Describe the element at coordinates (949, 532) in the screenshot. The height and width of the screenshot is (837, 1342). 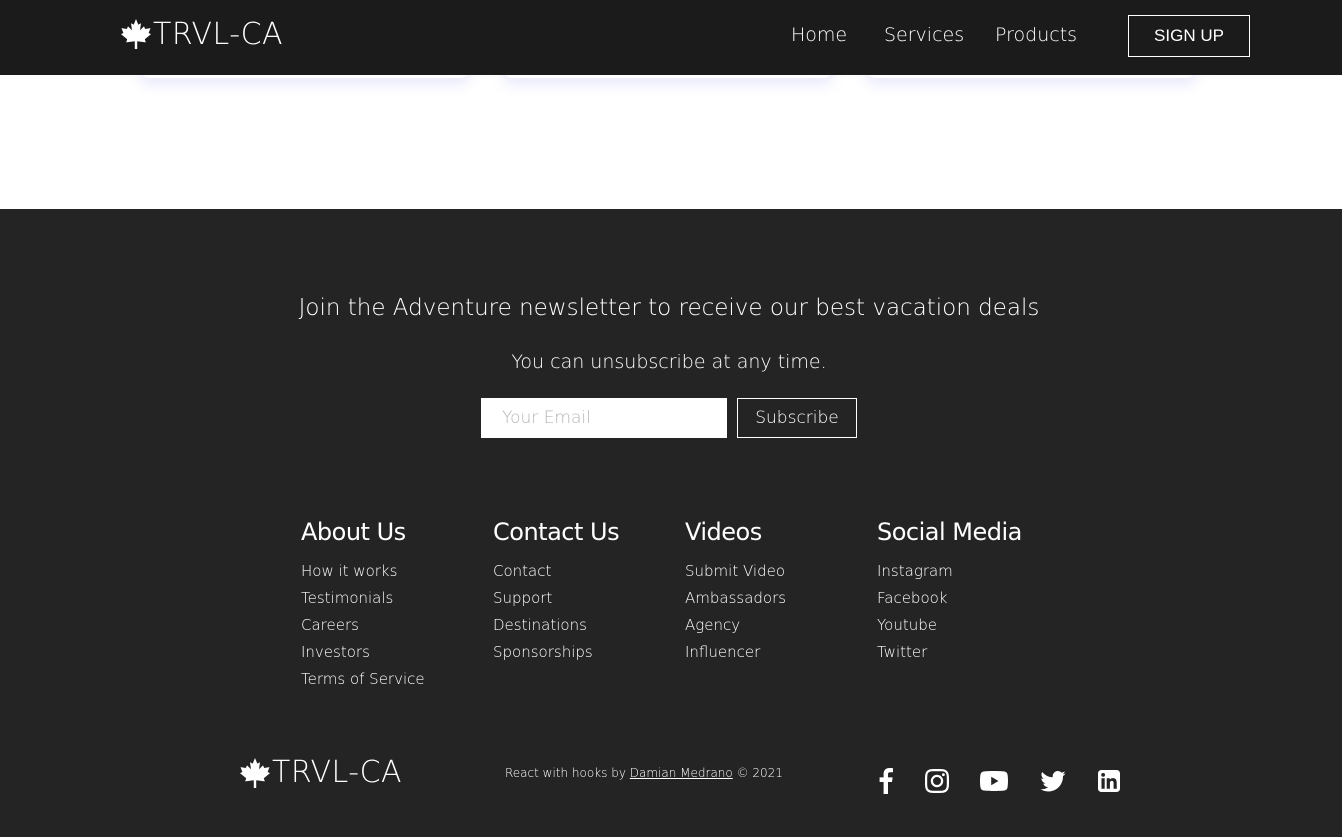
I see `column-title: Social Media` at that location.